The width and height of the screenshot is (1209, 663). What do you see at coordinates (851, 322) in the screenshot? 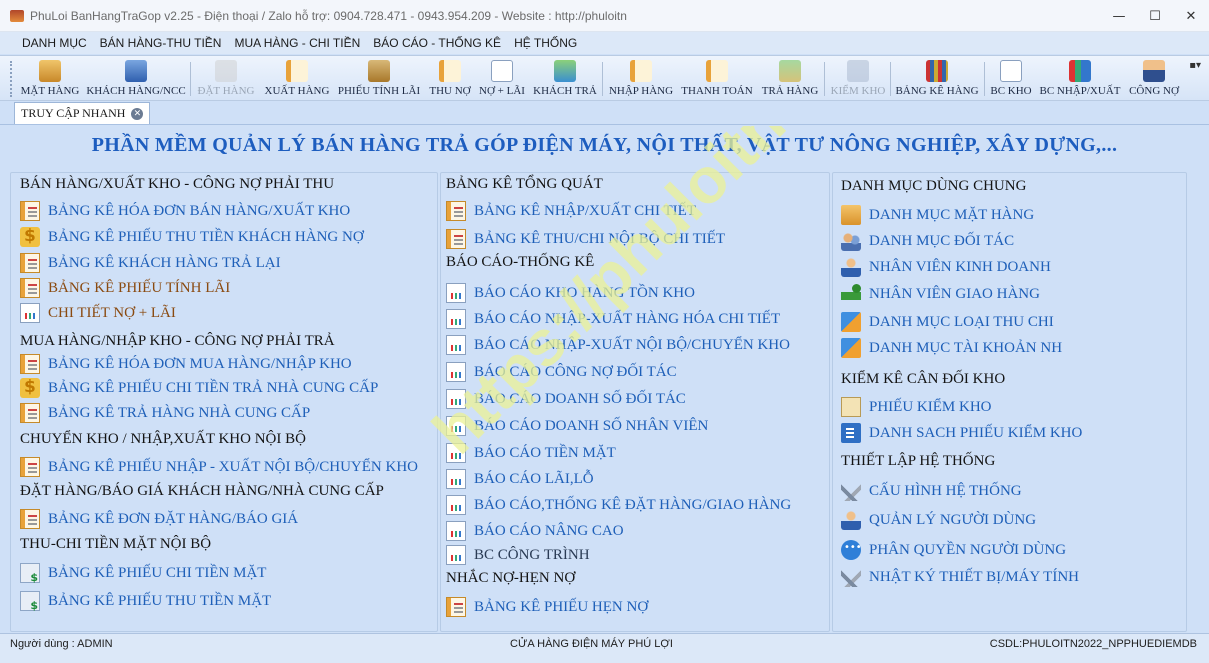
I see `cubes-icon` at bounding box center [851, 322].